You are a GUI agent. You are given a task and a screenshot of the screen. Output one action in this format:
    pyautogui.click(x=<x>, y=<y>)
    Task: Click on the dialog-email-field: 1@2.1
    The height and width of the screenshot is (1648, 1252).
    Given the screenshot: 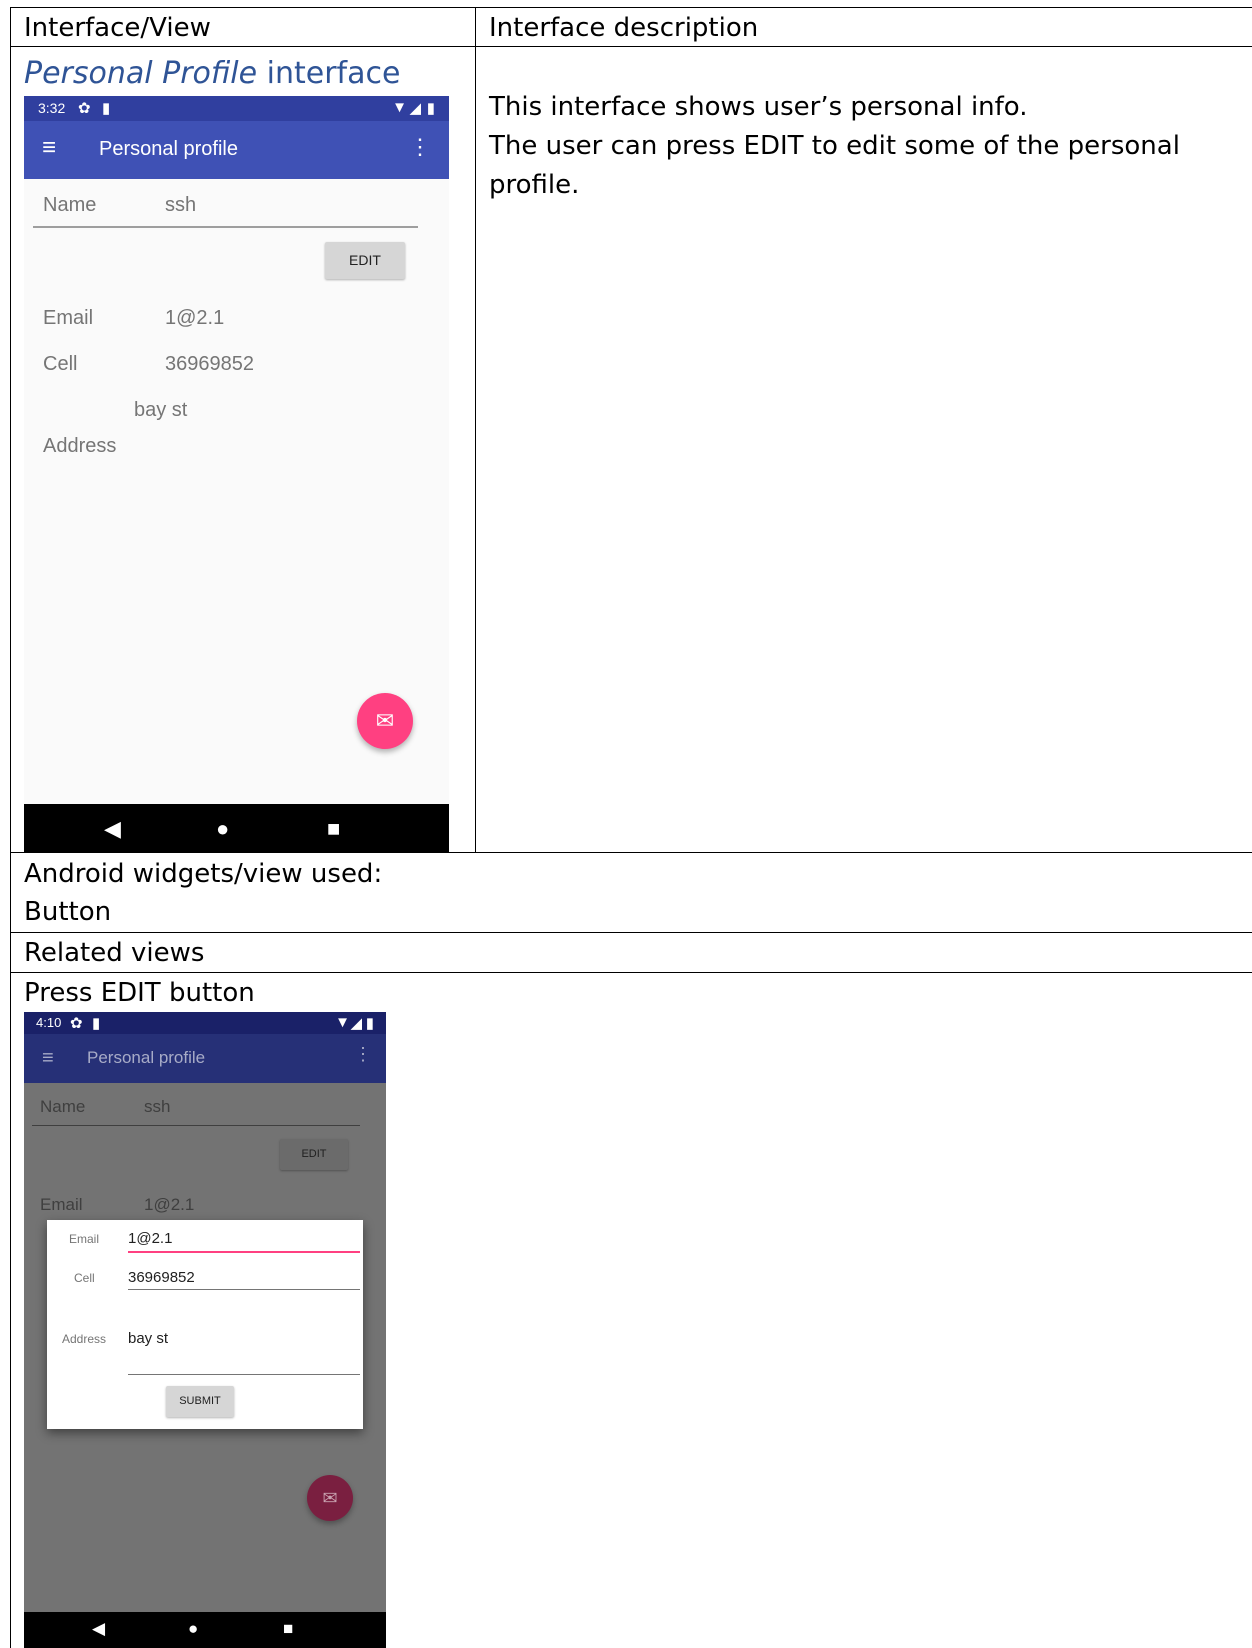 What is the action you would take?
    pyautogui.click(x=150, y=1238)
    